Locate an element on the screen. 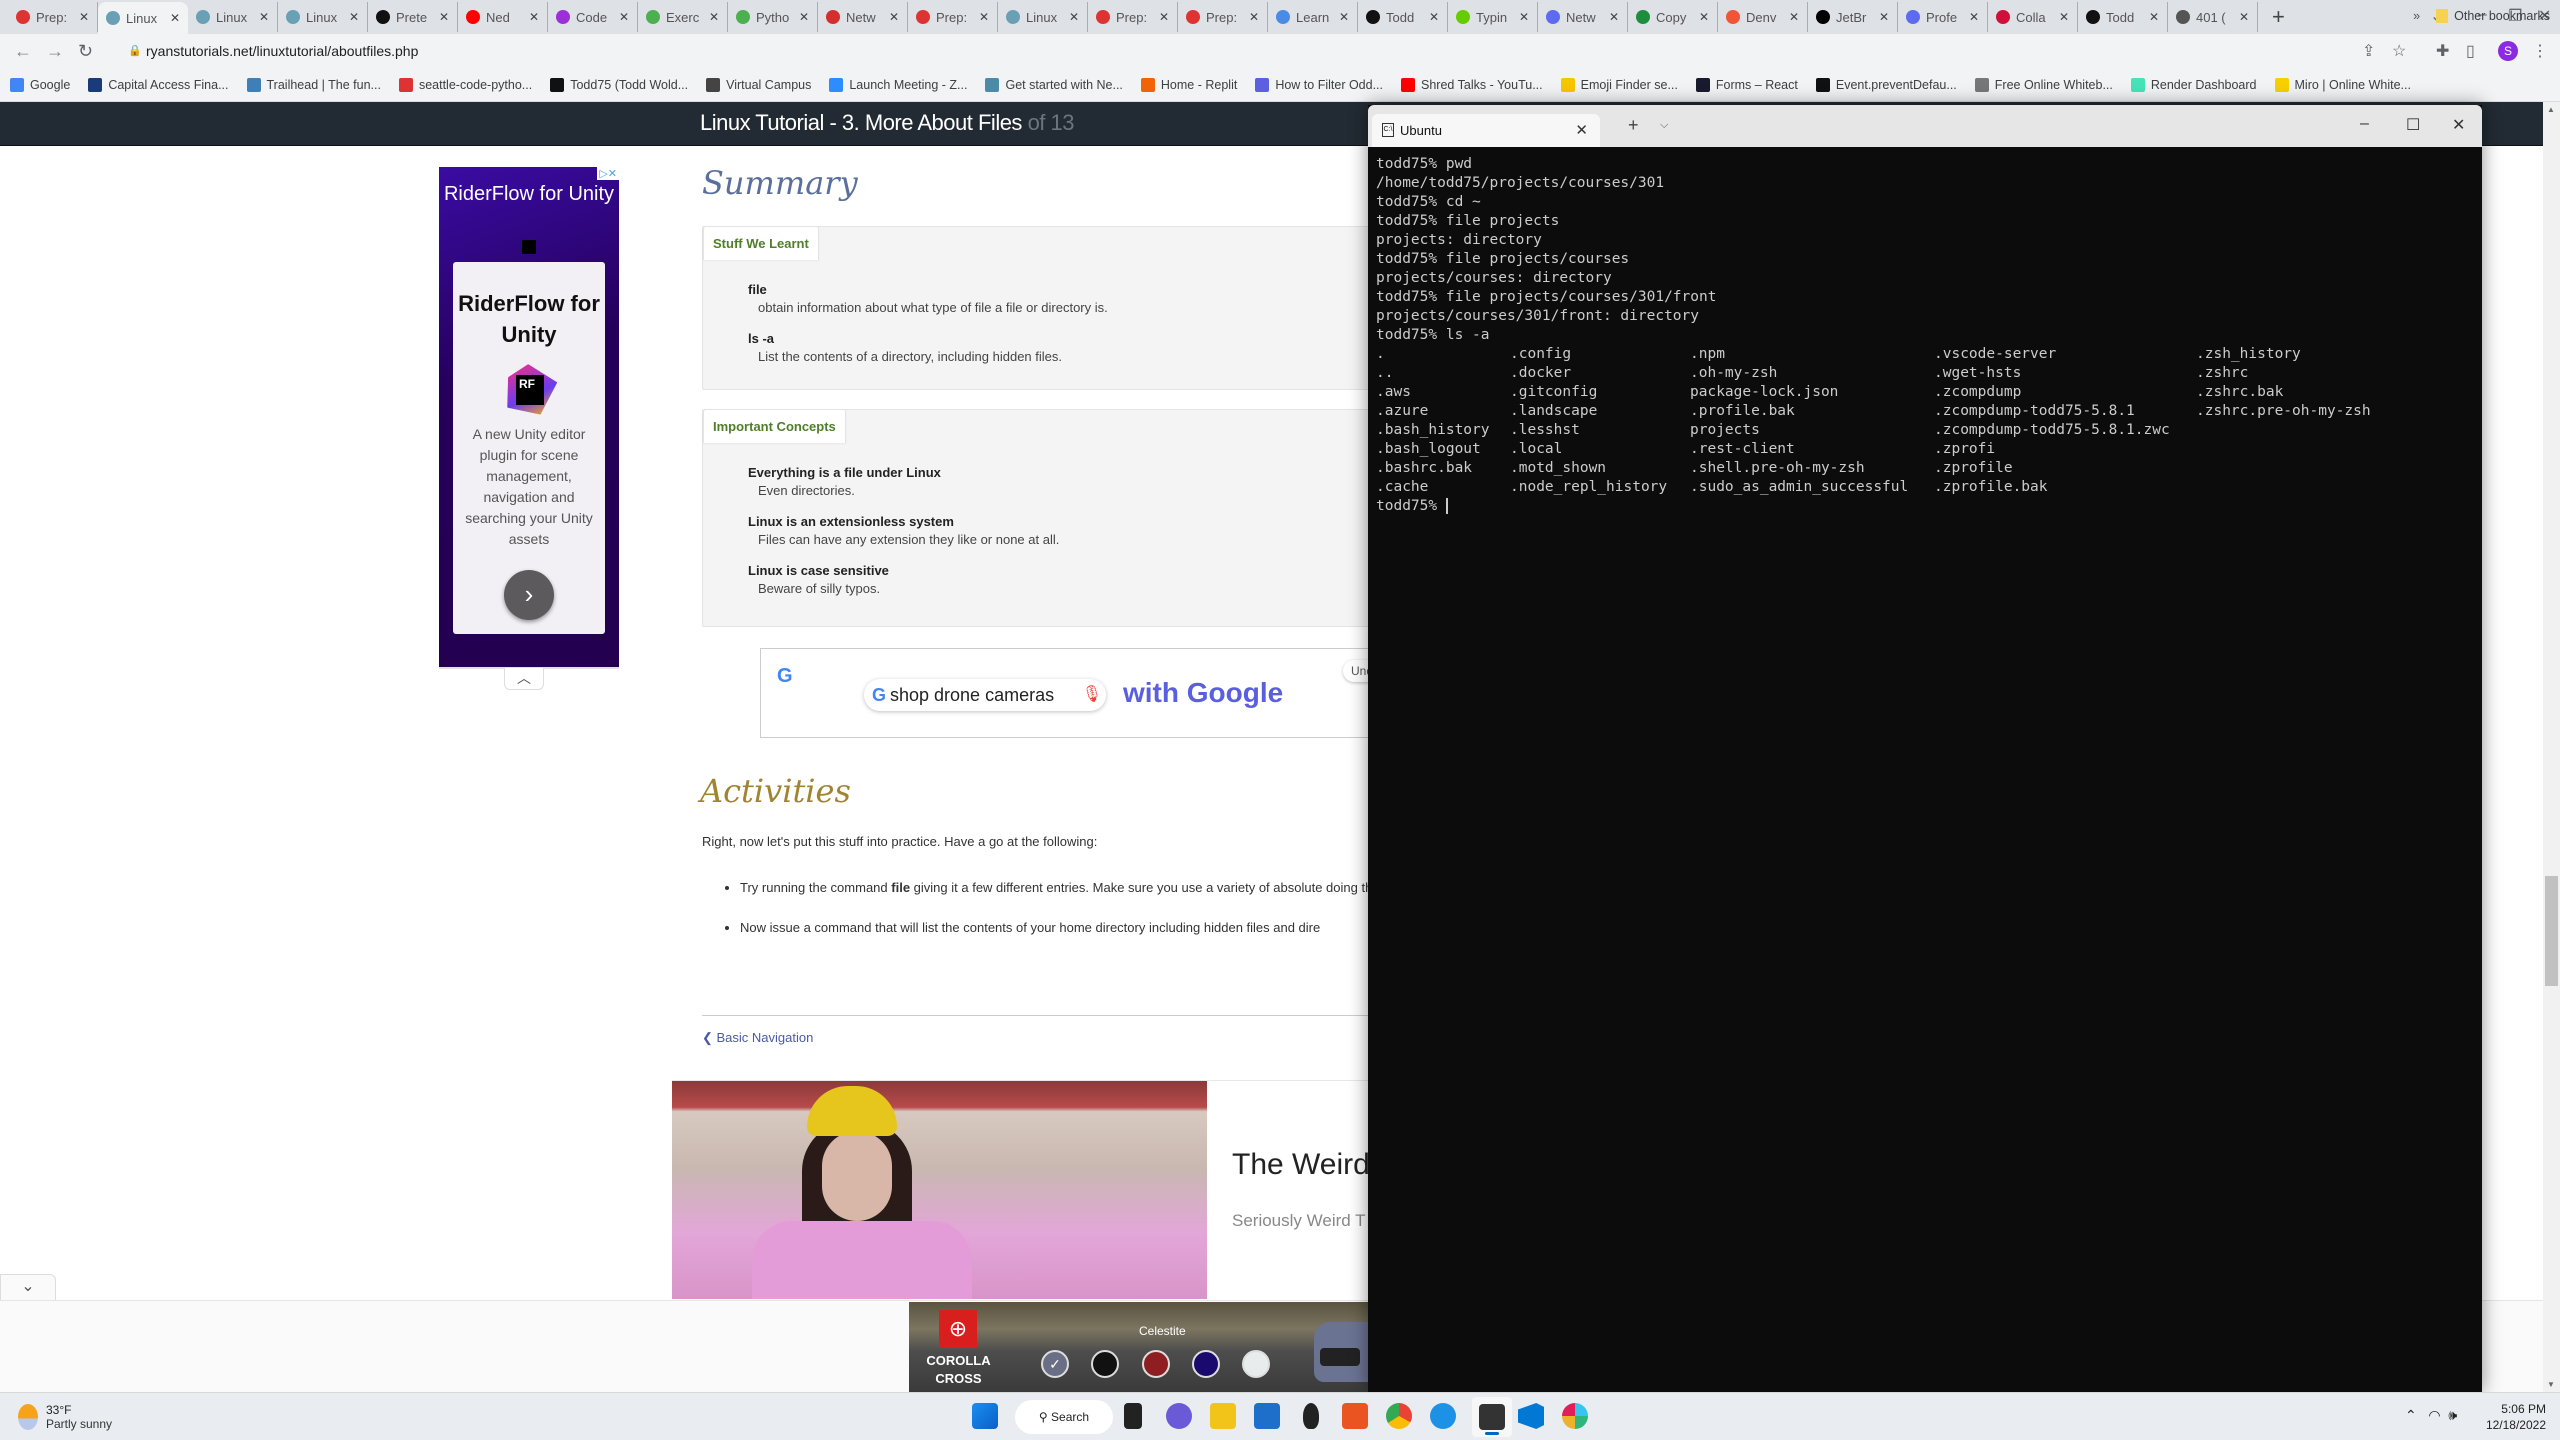 The height and width of the screenshot is (1440, 2560). stuff-we-learnt-tab: Stuff We Learnt is located at coordinates (761, 243).